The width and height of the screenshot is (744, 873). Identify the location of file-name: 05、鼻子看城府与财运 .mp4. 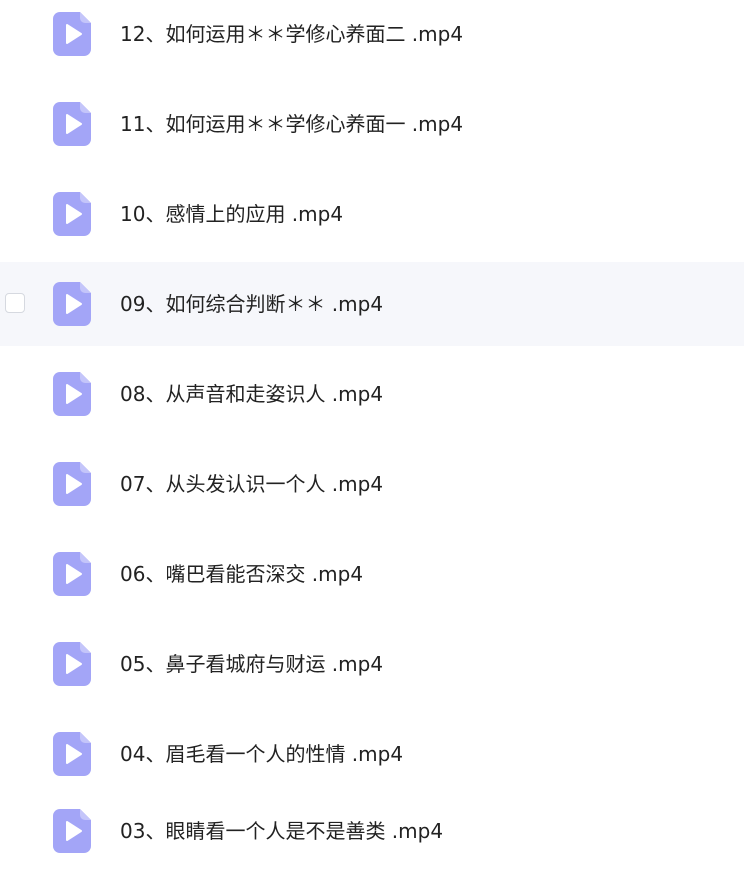
(251, 664).